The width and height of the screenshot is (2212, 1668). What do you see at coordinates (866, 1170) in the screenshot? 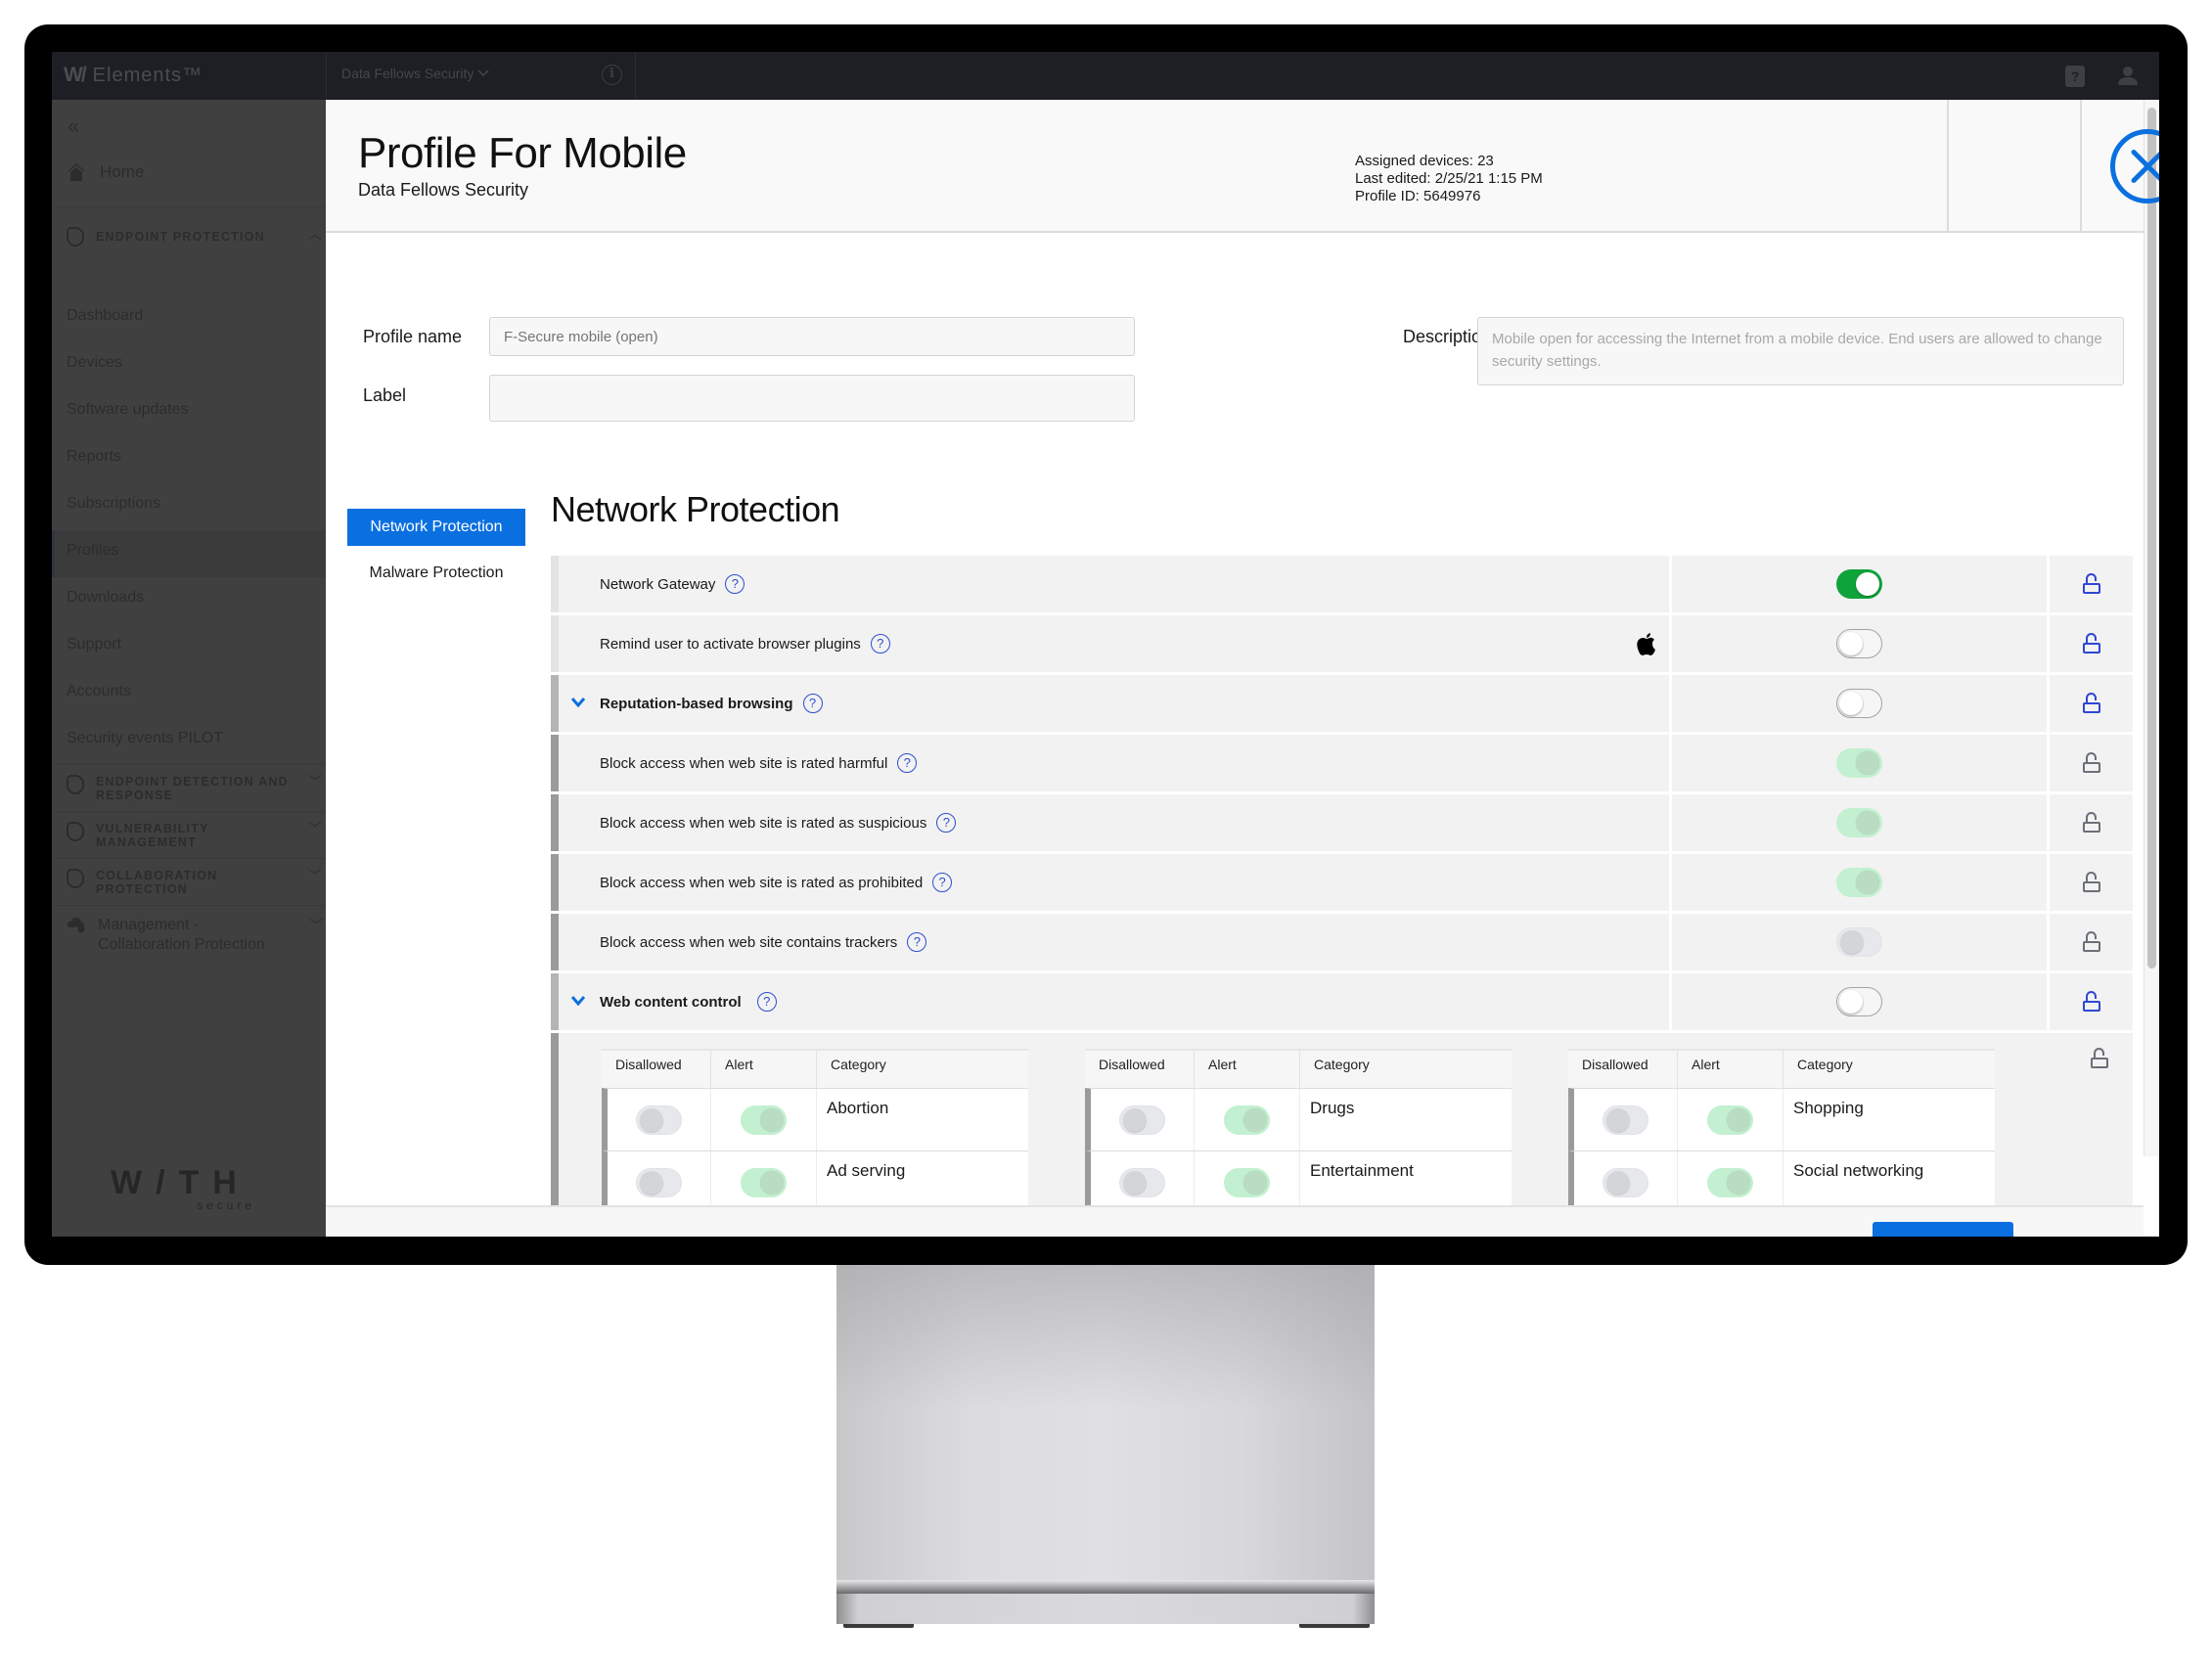
I see `category-name: Ad serving` at bounding box center [866, 1170].